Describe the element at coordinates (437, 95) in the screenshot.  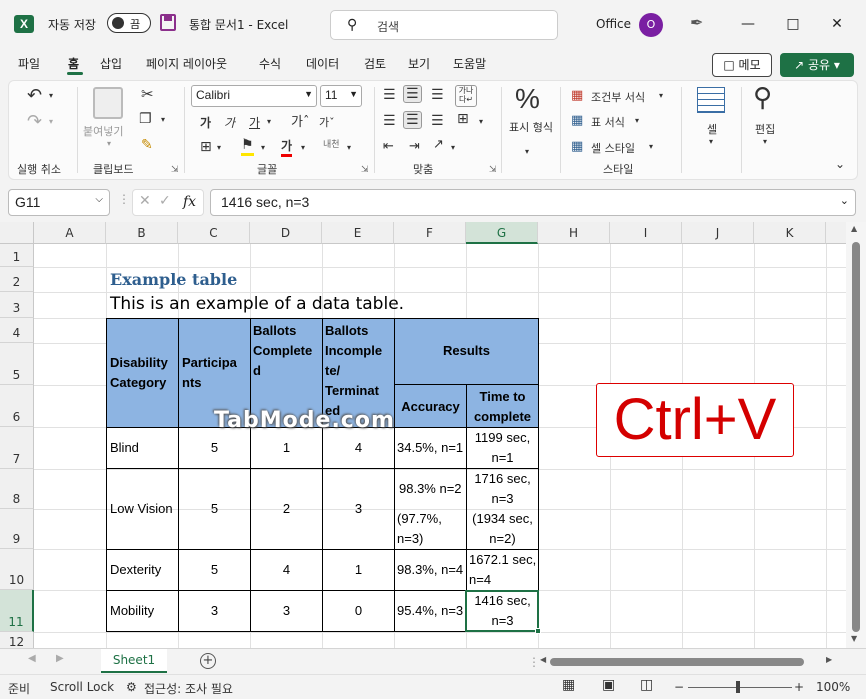
I see `align-bottom-icon: ☰` at that location.